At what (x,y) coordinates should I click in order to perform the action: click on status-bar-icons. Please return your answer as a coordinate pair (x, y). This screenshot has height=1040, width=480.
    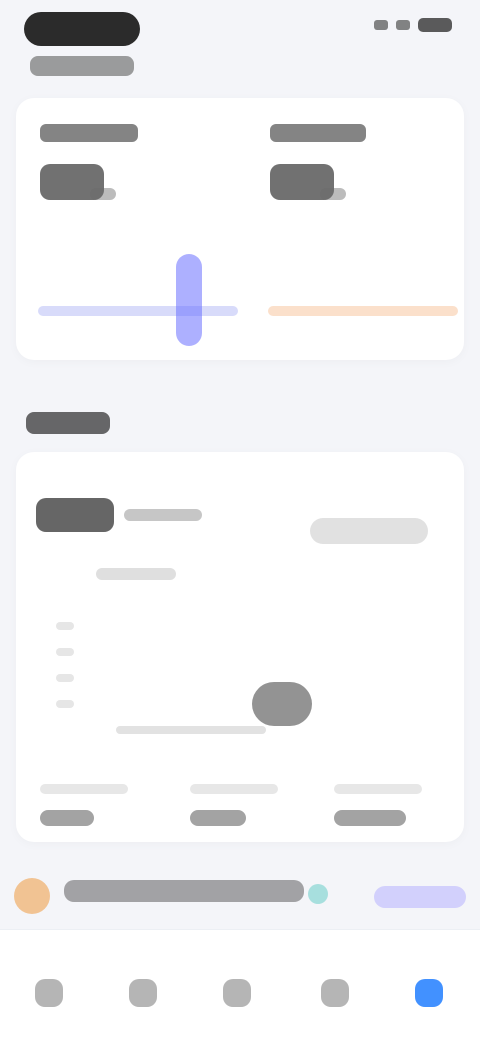
    Looking at the image, I should click on (413, 25).